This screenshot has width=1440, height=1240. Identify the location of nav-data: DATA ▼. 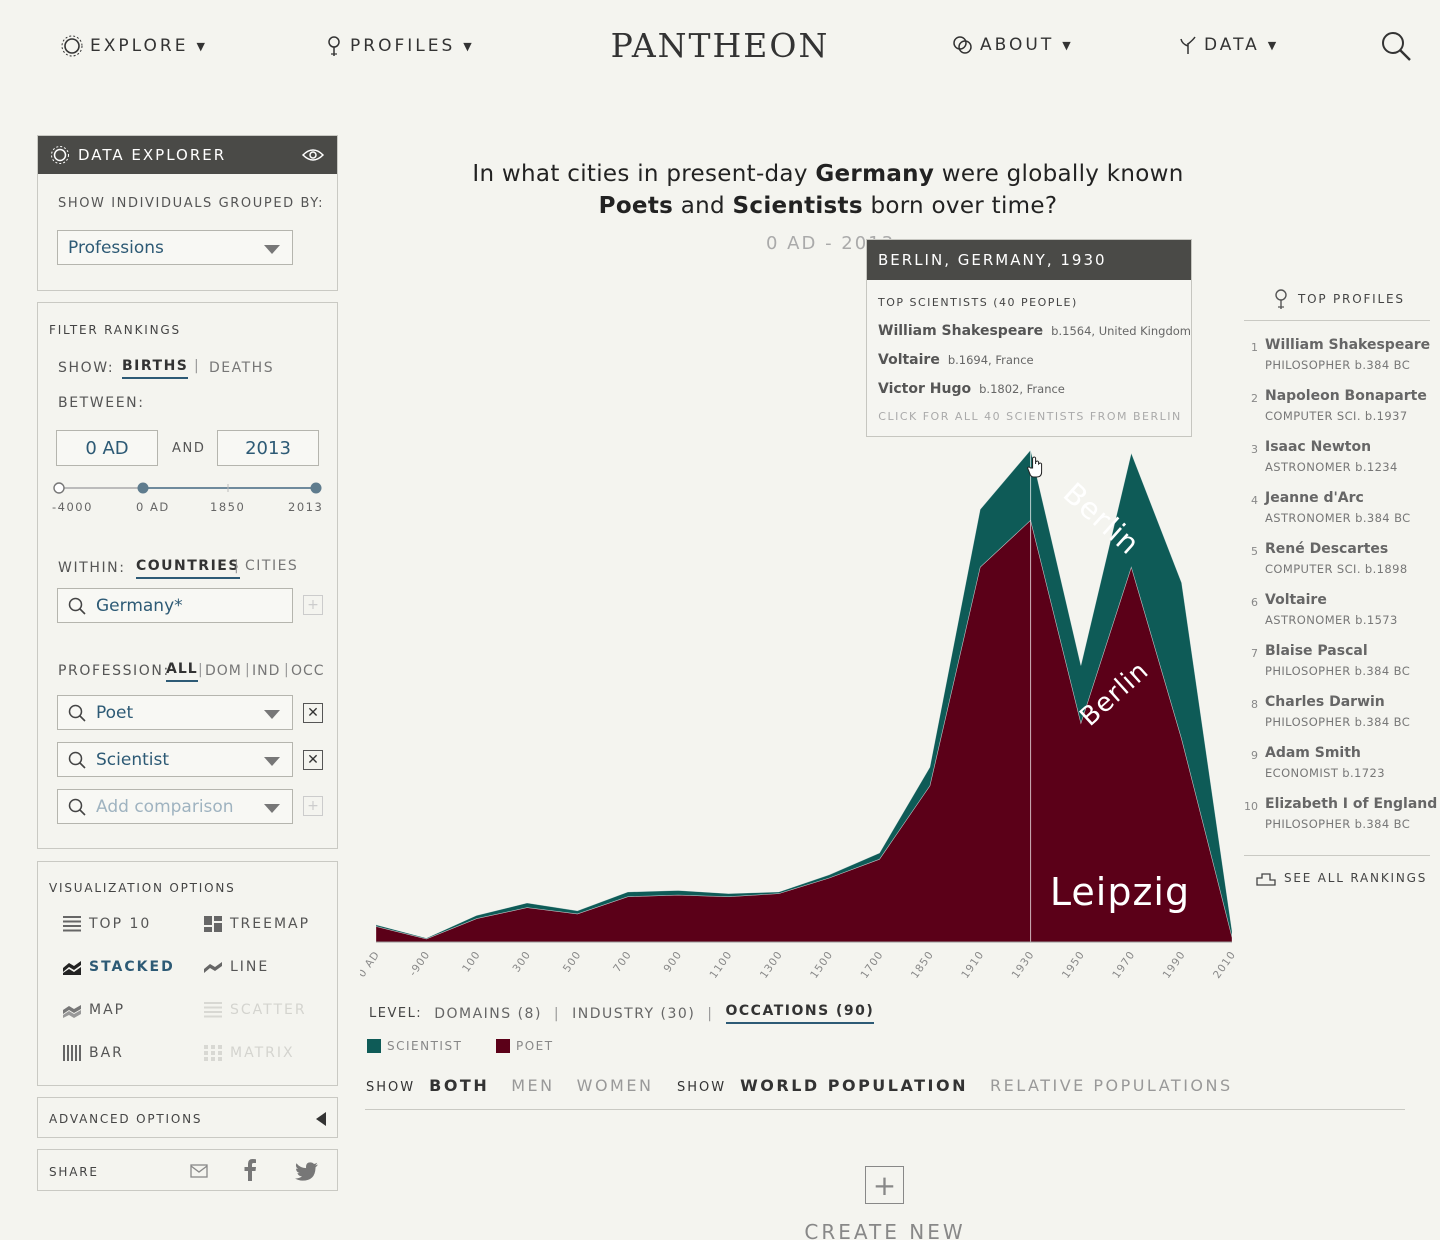
(1227, 45).